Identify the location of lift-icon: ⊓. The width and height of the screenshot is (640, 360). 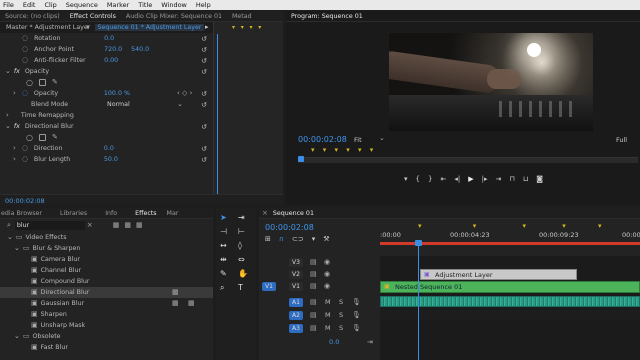
(511, 180).